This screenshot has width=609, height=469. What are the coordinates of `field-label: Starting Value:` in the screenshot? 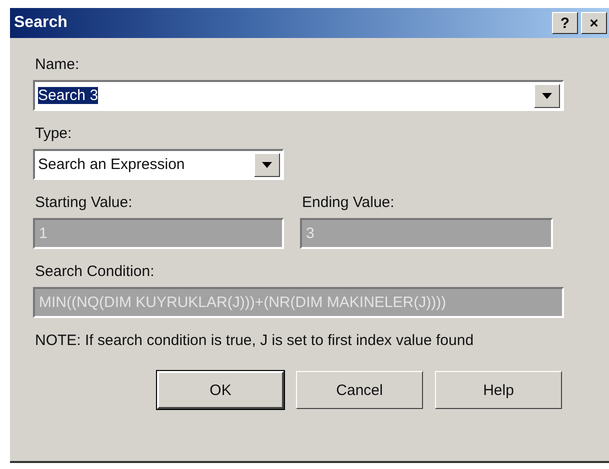 It's located at (84, 203).